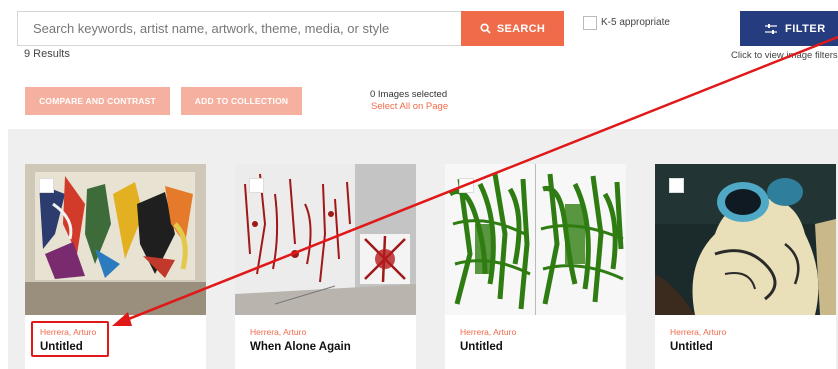 This screenshot has height=369, width=838. I want to click on search-button: SEARCH, so click(512, 28).